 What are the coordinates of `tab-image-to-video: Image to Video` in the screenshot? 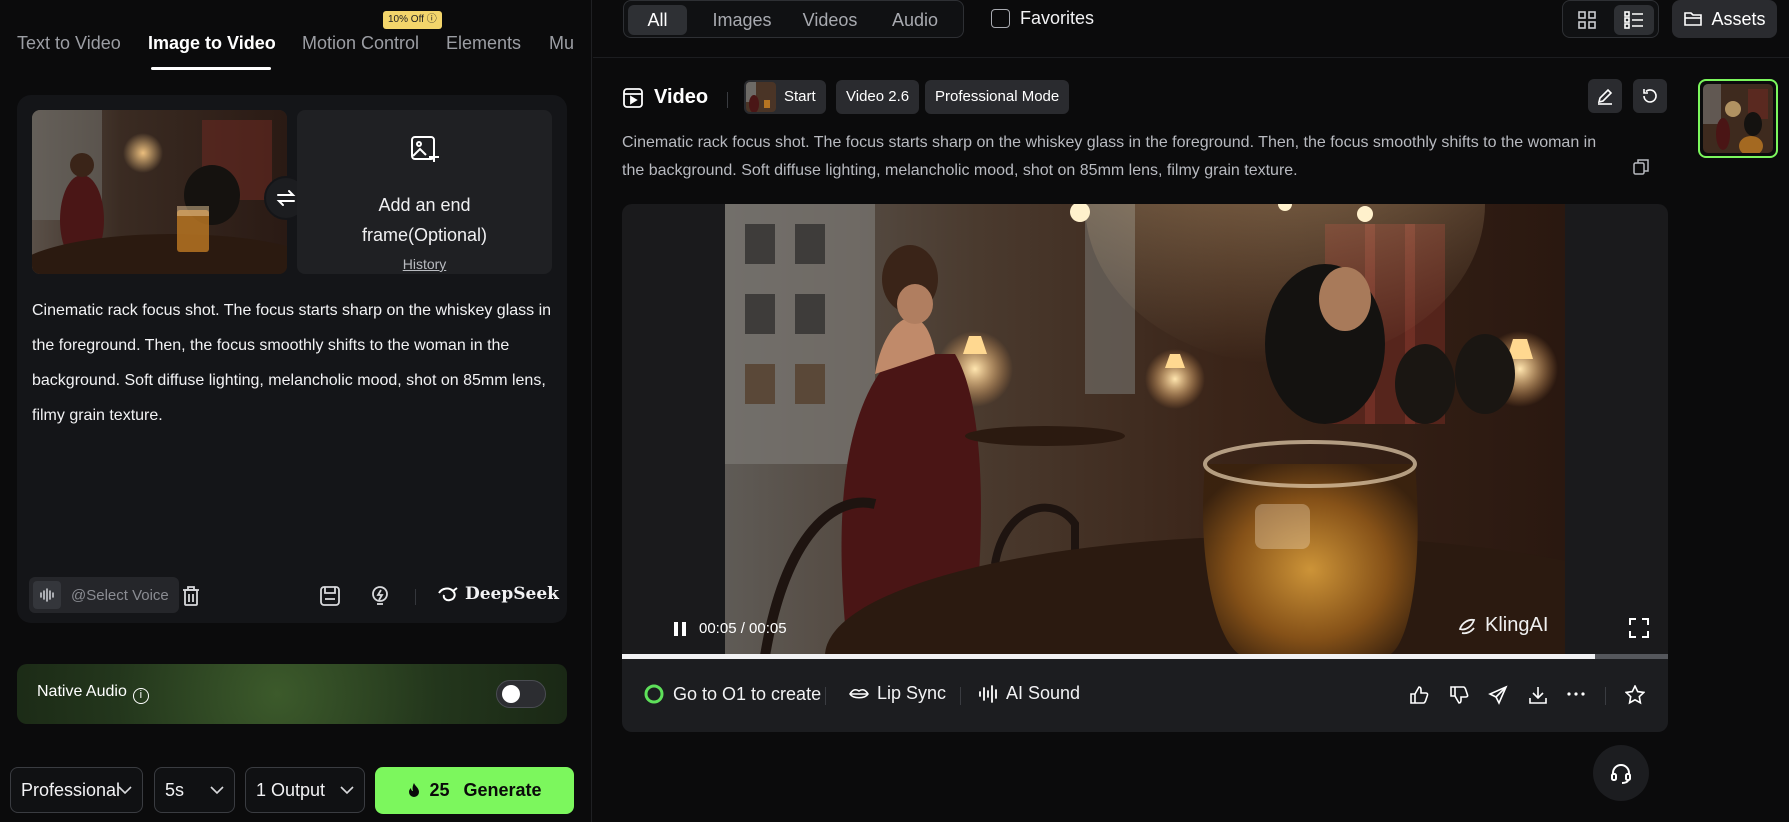 It's located at (212, 43).